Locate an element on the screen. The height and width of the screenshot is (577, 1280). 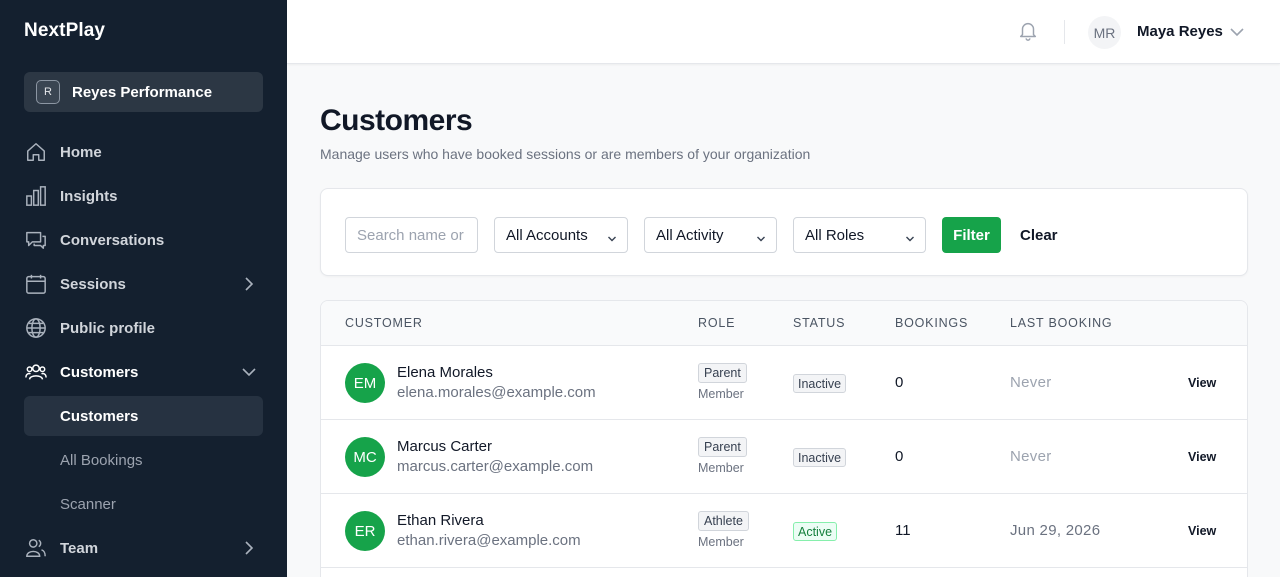
clear-button: Clear is located at coordinates (1039, 235).